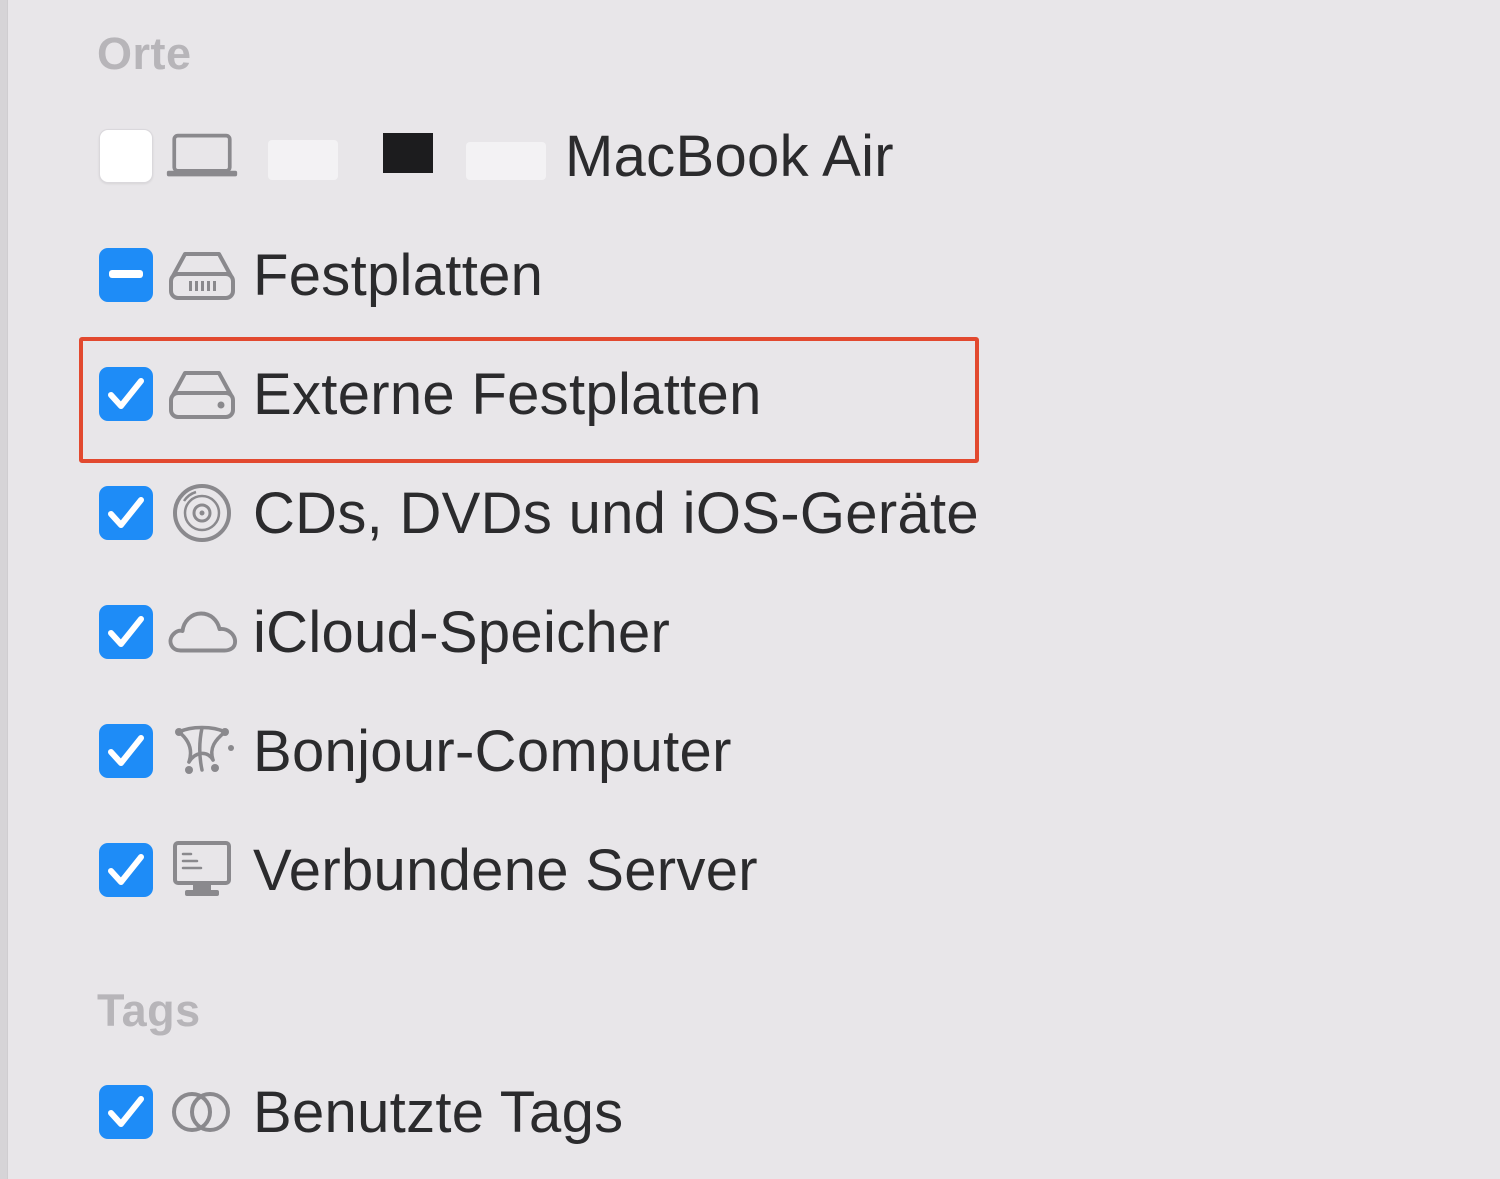 Image resolution: width=1500 pixels, height=1179 pixels. I want to click on sidebar-option-label: CDs, DVDs und iOS-Geräte, so click(616, 513).